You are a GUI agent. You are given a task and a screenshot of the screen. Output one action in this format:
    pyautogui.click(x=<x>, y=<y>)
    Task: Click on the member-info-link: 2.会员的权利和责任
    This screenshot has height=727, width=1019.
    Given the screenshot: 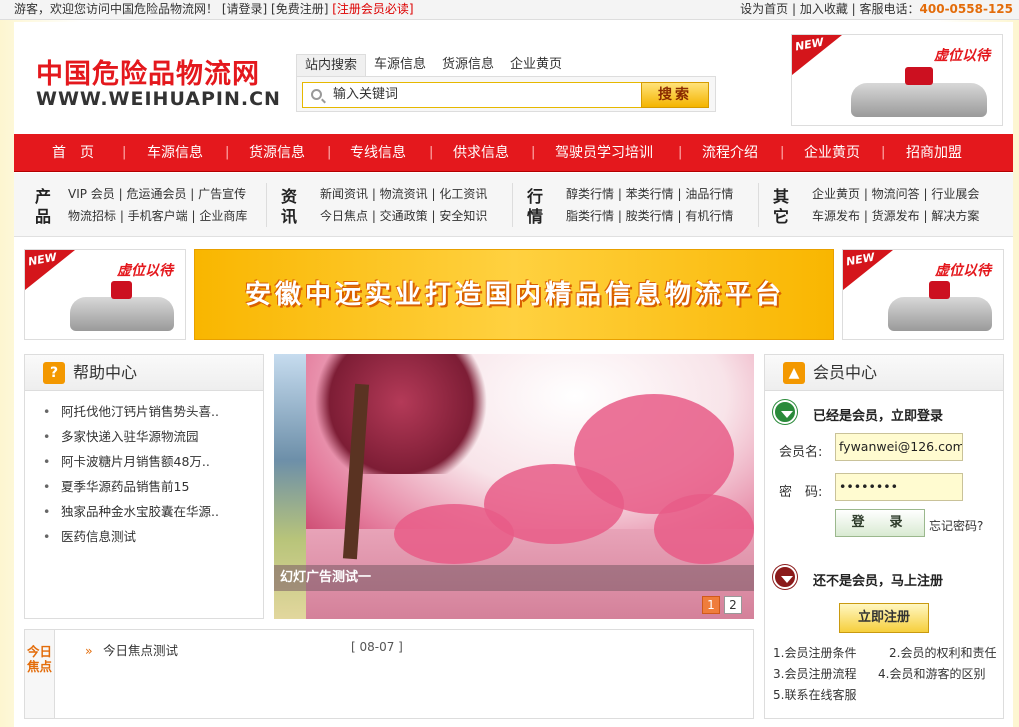 What is the action you would take?
    pyautogui.click(x=942, y=653)
    